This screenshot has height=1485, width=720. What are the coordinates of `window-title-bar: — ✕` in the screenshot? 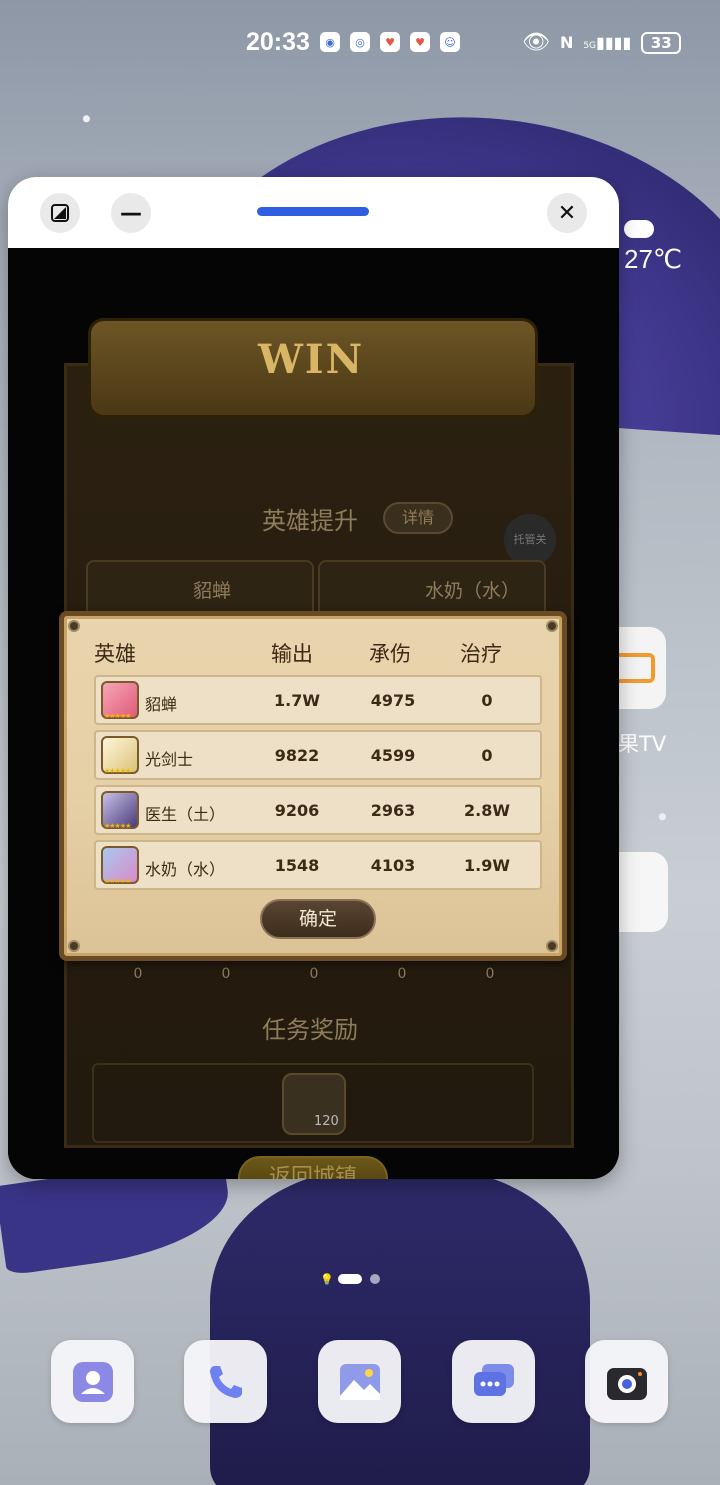 It's located at (313, 212).